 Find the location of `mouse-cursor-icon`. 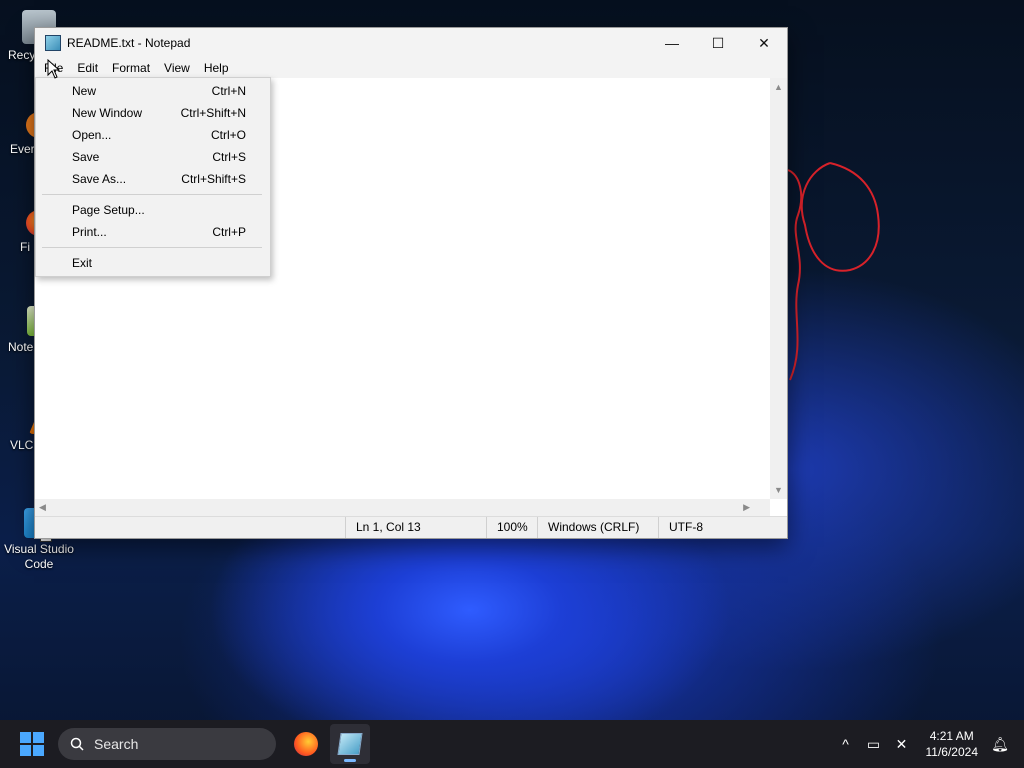

mouse-cursor-icon is located at coordinates (54, 69).